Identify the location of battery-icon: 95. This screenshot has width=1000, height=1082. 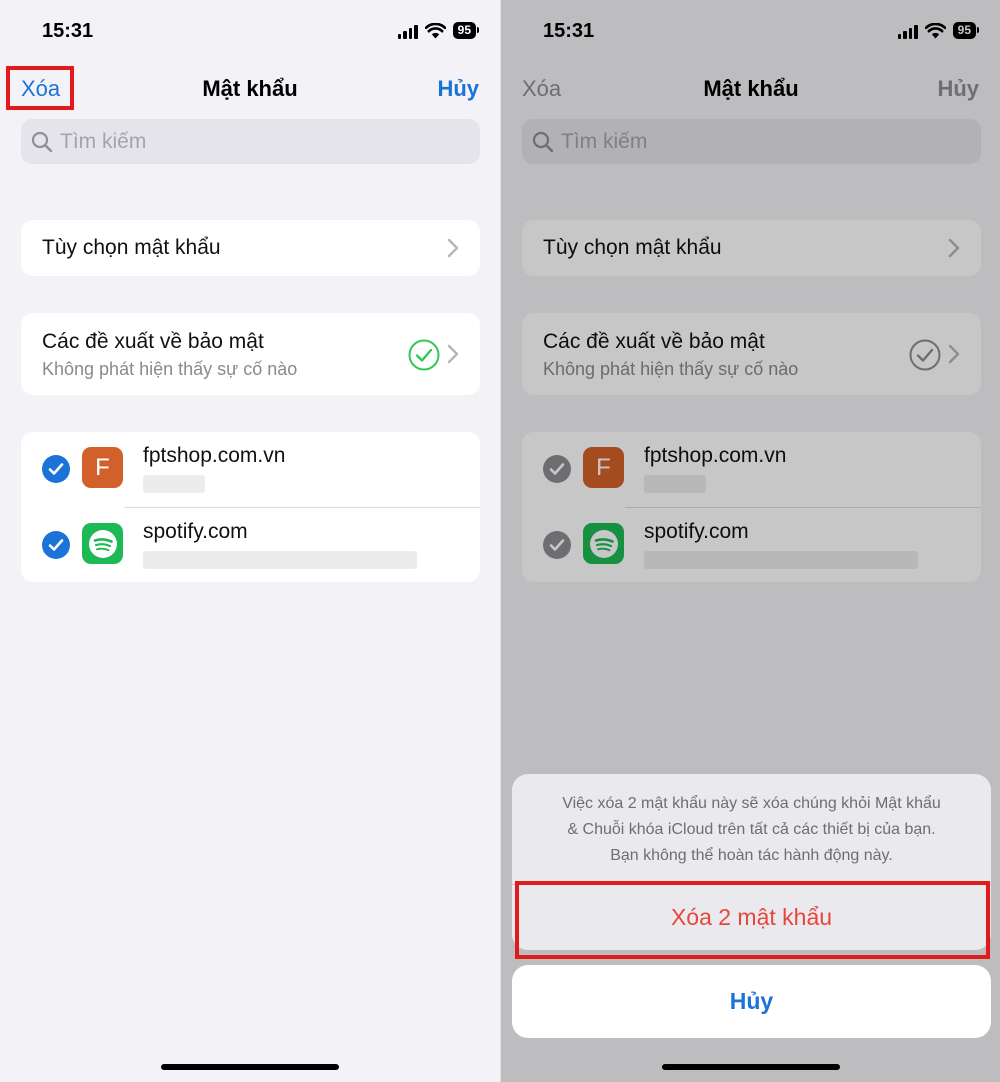
(466, 30).